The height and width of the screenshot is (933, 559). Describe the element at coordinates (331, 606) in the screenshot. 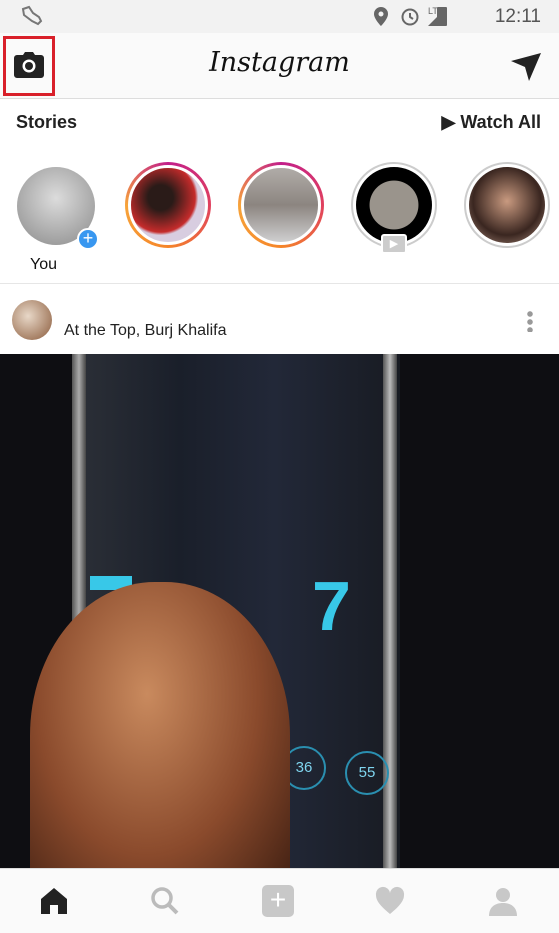

I see `floor-digit: 7` at that location.